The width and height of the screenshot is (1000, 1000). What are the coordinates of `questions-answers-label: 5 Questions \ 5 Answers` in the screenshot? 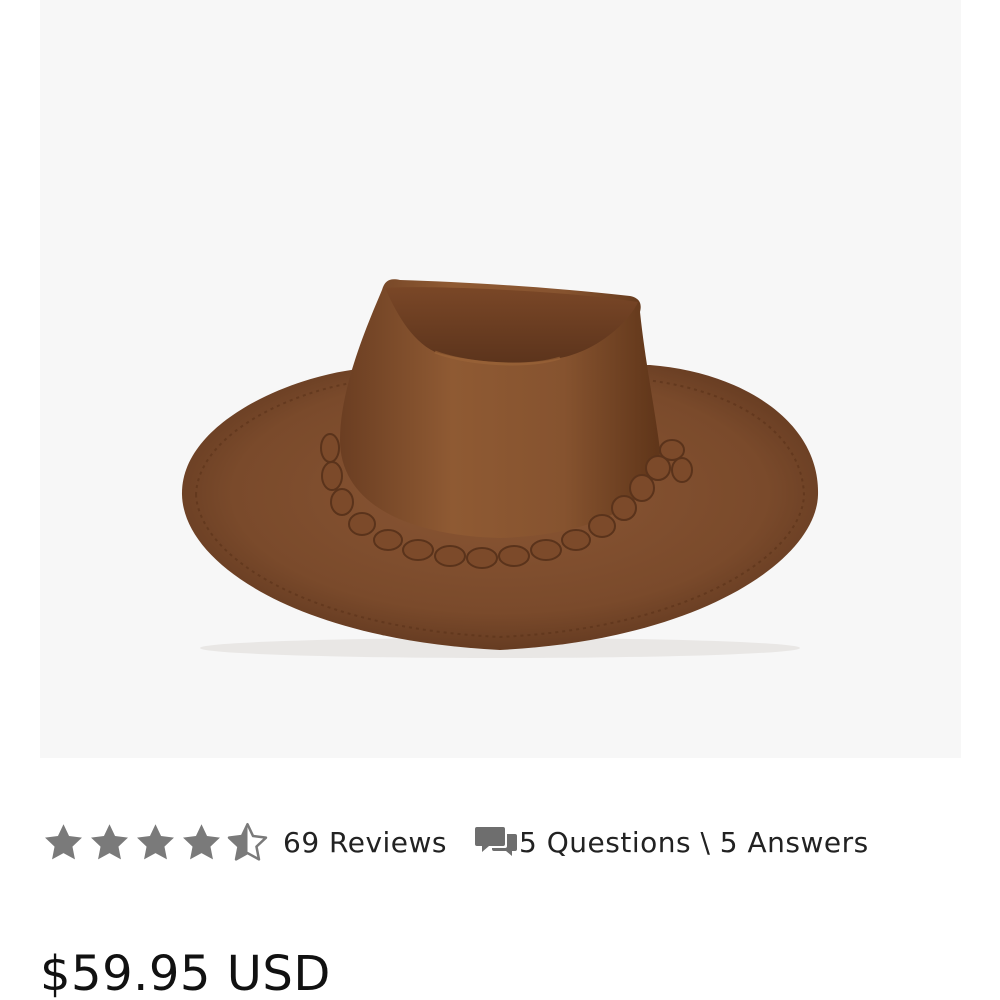 It's located at (694, 842).